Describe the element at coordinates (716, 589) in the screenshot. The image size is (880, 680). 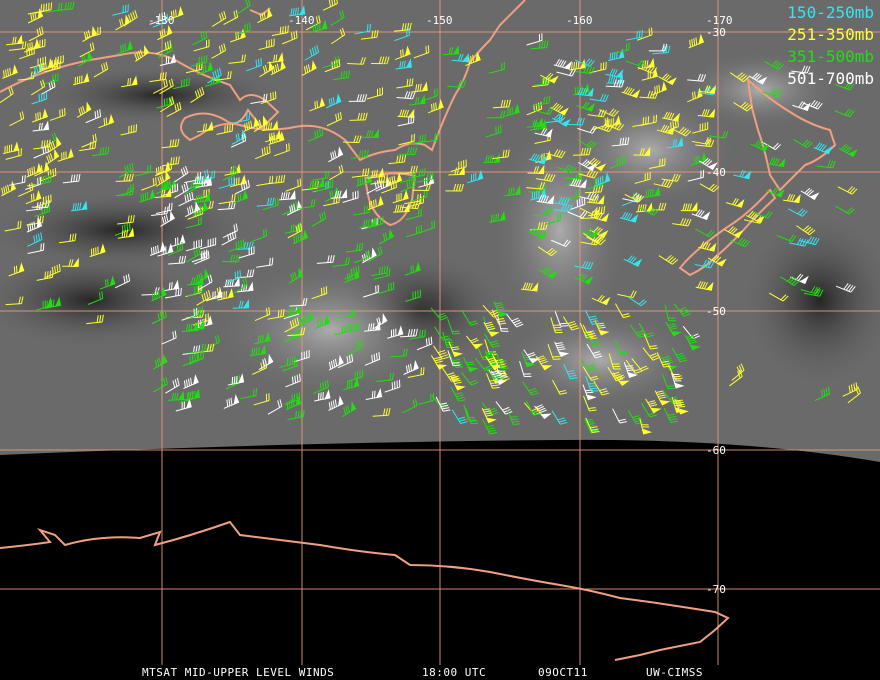
I see `lat-label-70: -70` at that location.